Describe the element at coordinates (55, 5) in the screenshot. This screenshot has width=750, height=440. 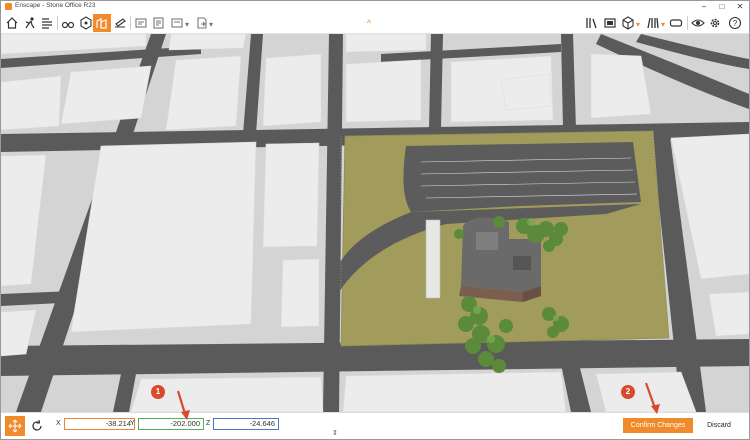
I see `window-title: Enscape - Stone Office R23` at that location.